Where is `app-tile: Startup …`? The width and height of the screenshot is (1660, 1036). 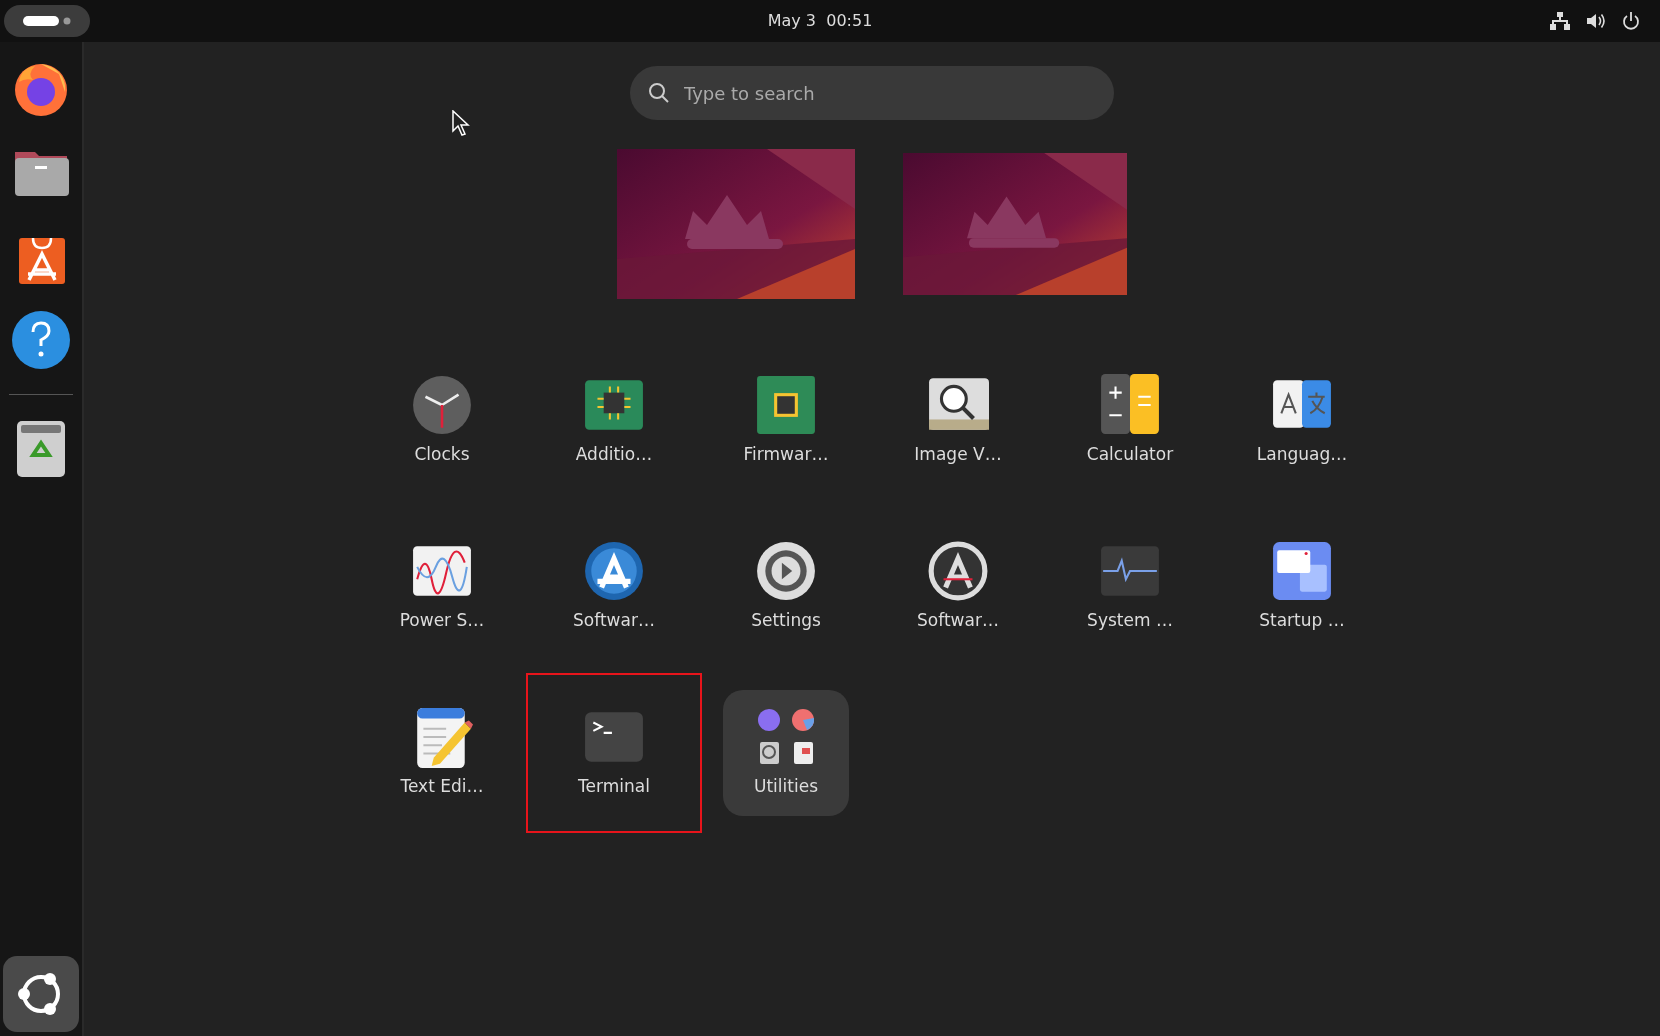
app-tile: Startup … is located at coordinates (1302, 587).